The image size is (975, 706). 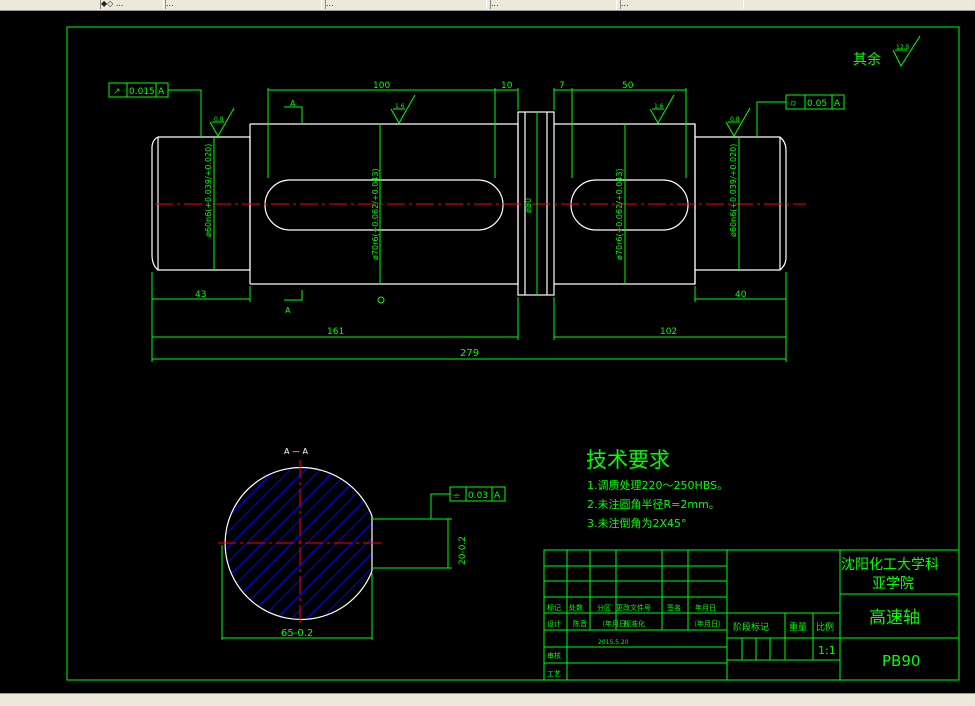 I want to click on section-dim-lines, so click(x=336, y=566).